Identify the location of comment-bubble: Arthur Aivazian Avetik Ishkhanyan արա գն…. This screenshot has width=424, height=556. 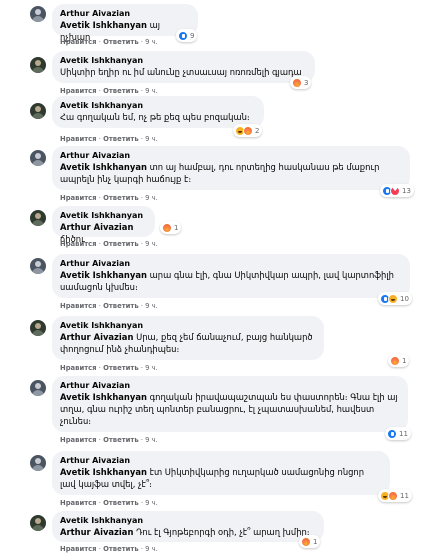
(231, 276).